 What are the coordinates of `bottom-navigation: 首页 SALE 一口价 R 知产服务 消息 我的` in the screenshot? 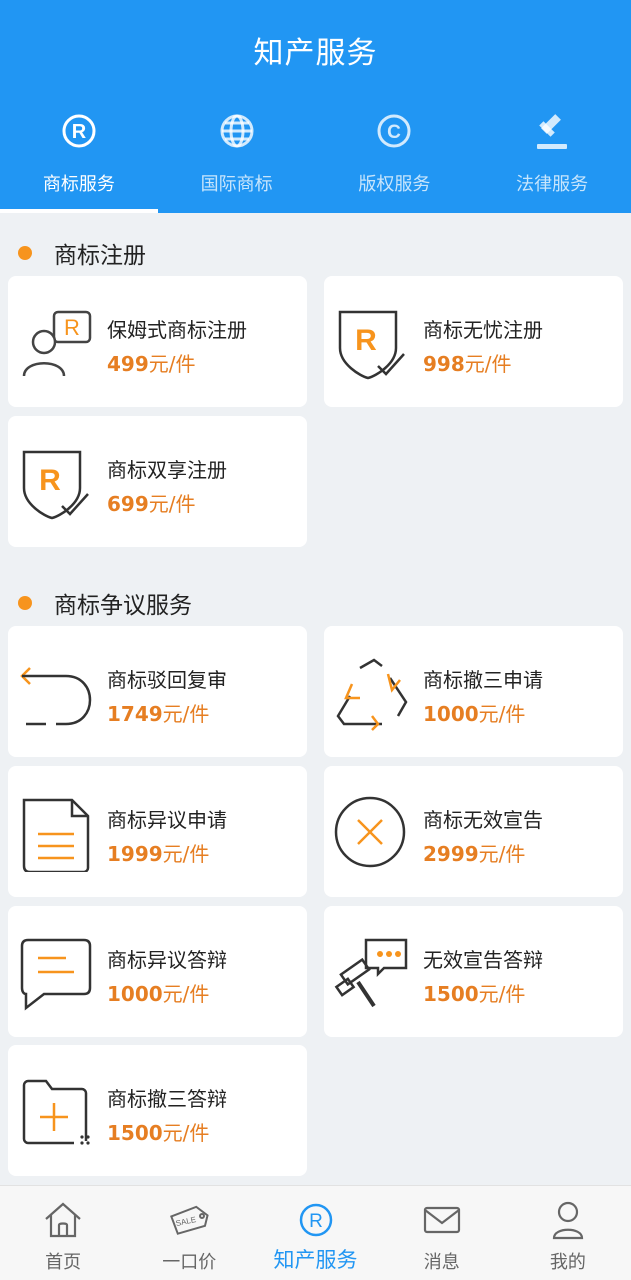 It's located at (315, 1232).